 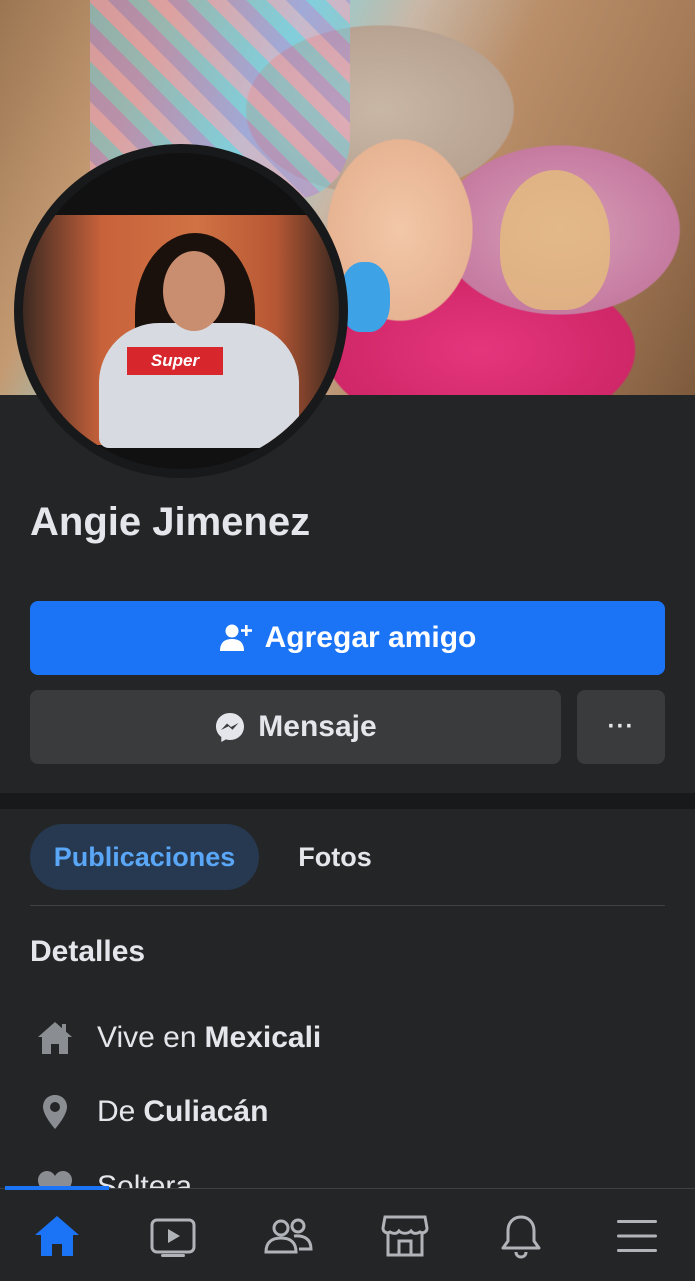 What do you see at coordinates (199, 385) in the screenshot?
I see `avatar-shirt` at bounding box center [199, 385].